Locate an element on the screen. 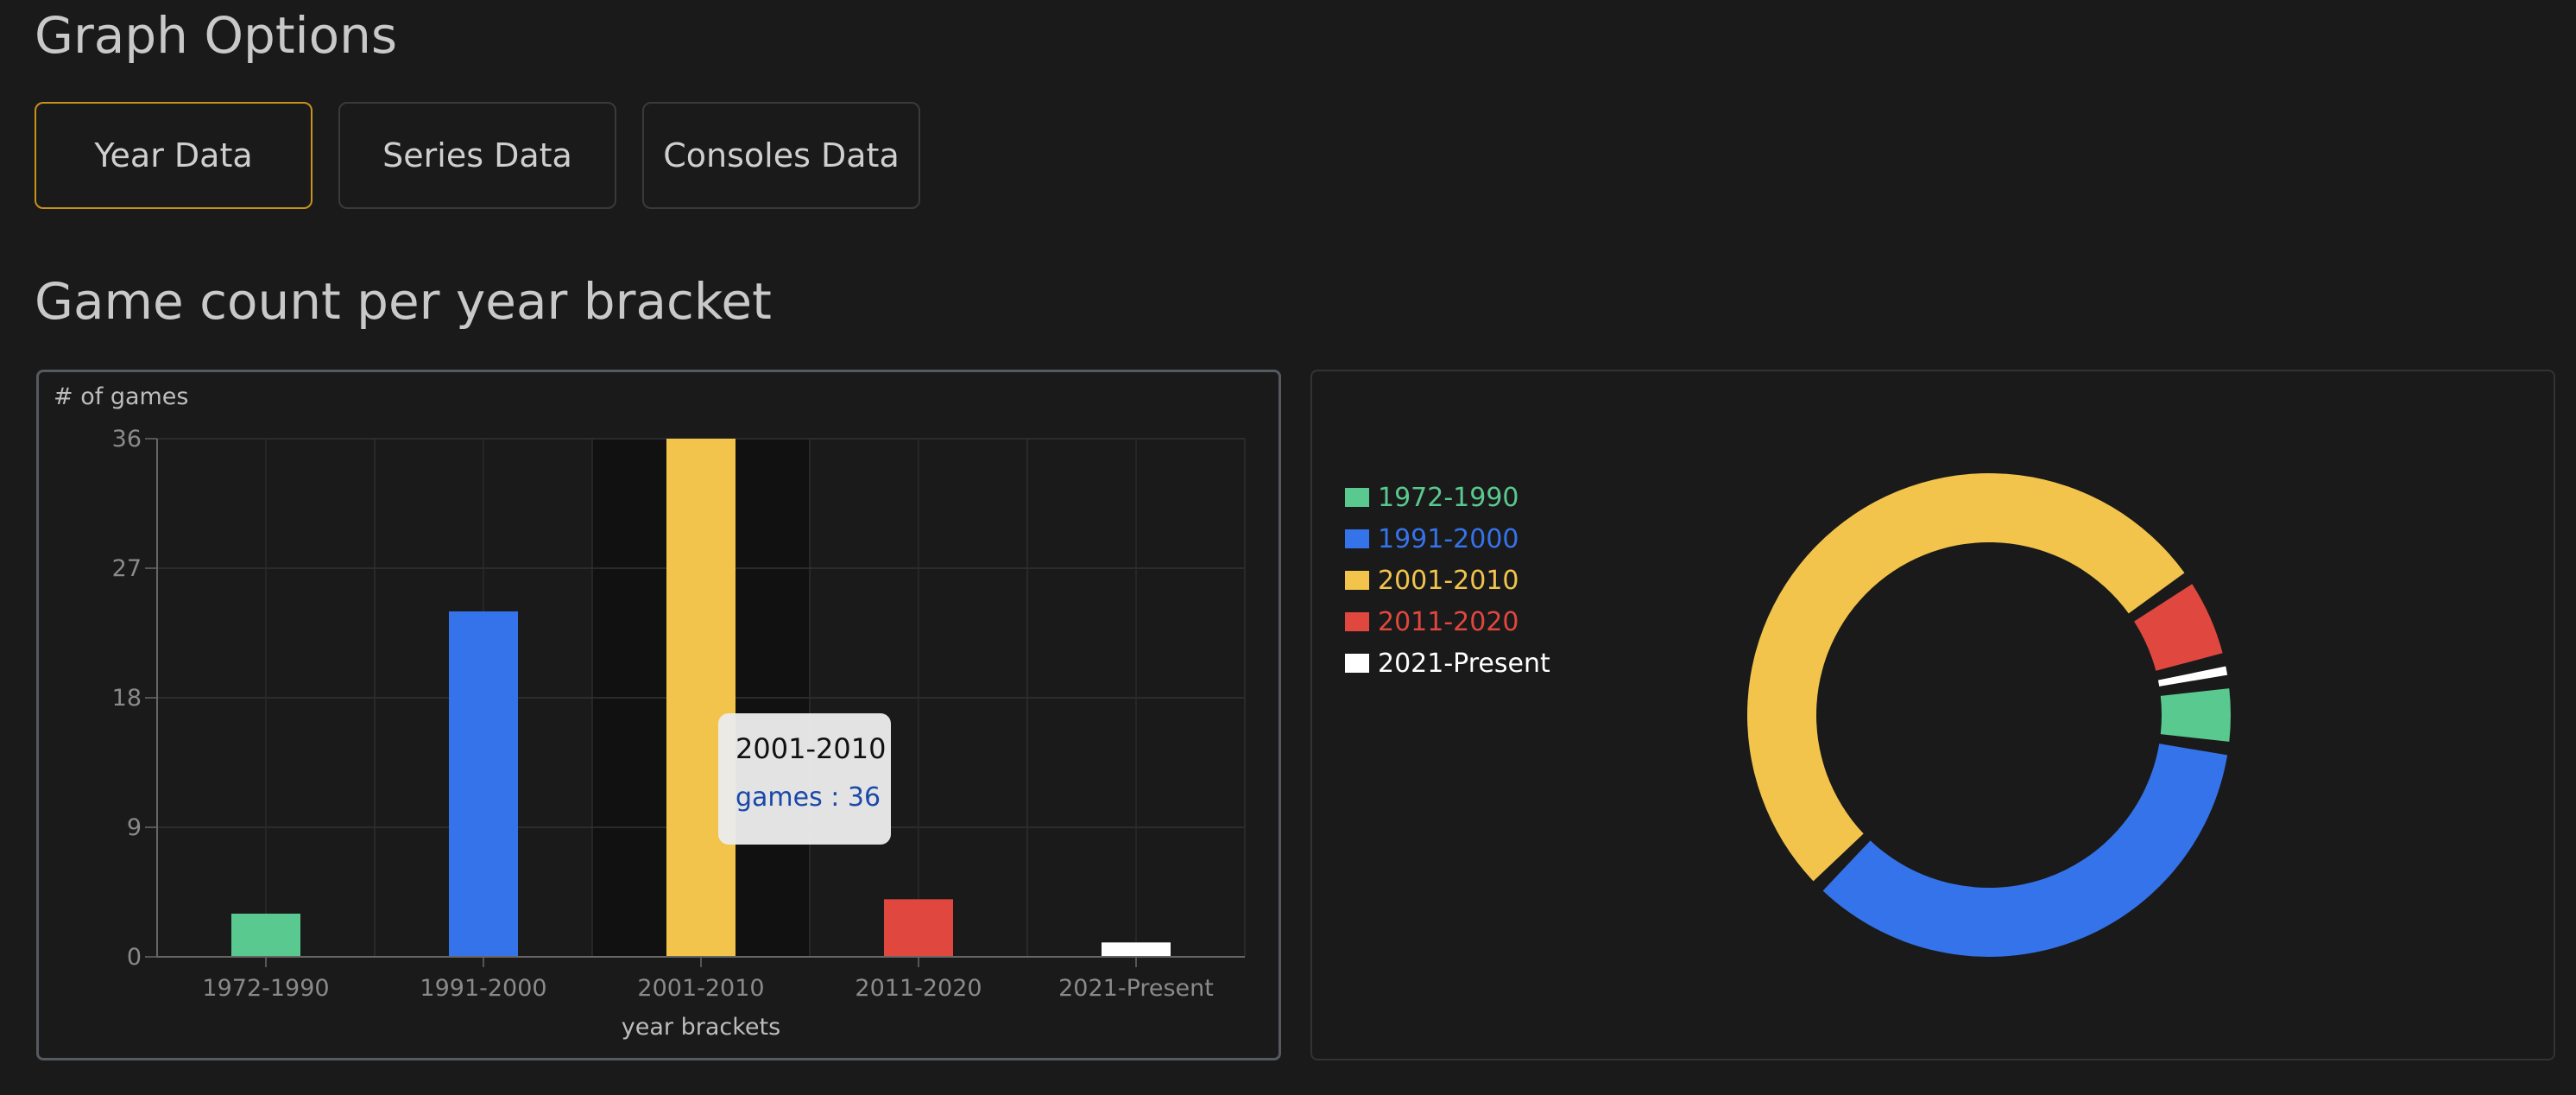 Image resolution: width=2576 pixels, height=1095 pixels. legend-item-1991-2000: 1991-2000 is located at coordinates (1447, 539).